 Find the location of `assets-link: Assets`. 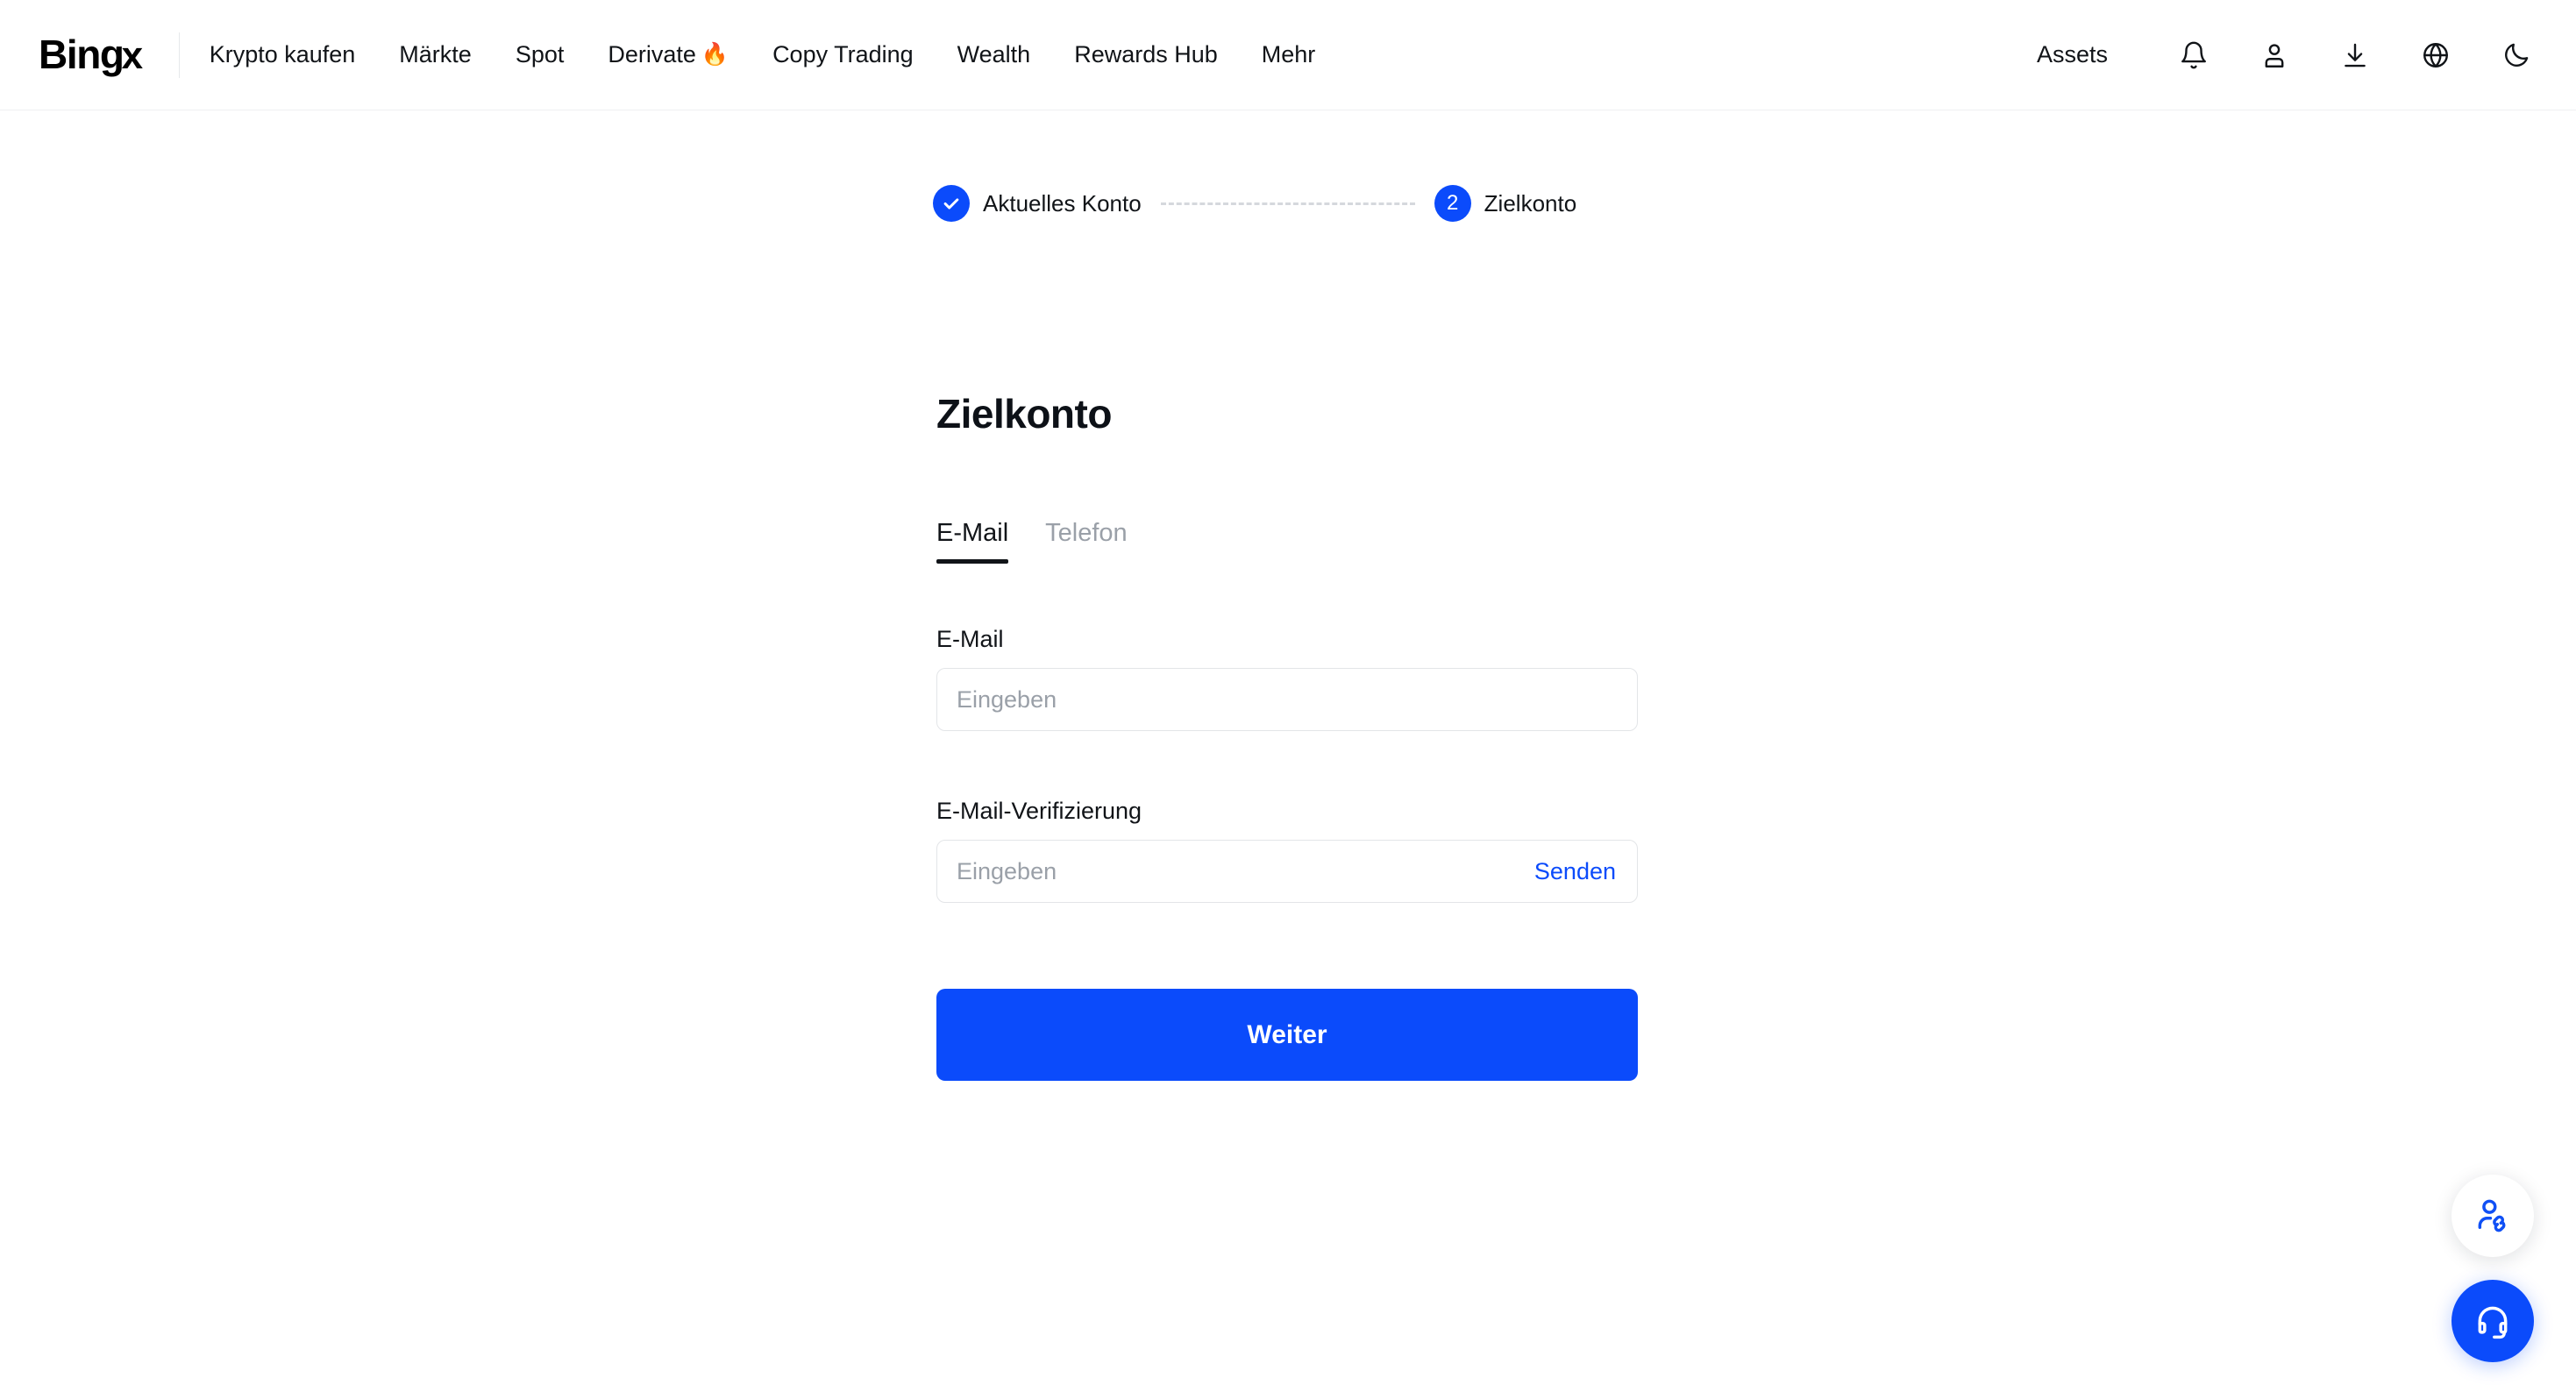

assets-link: Assets is located at coordinates (2087, 54).